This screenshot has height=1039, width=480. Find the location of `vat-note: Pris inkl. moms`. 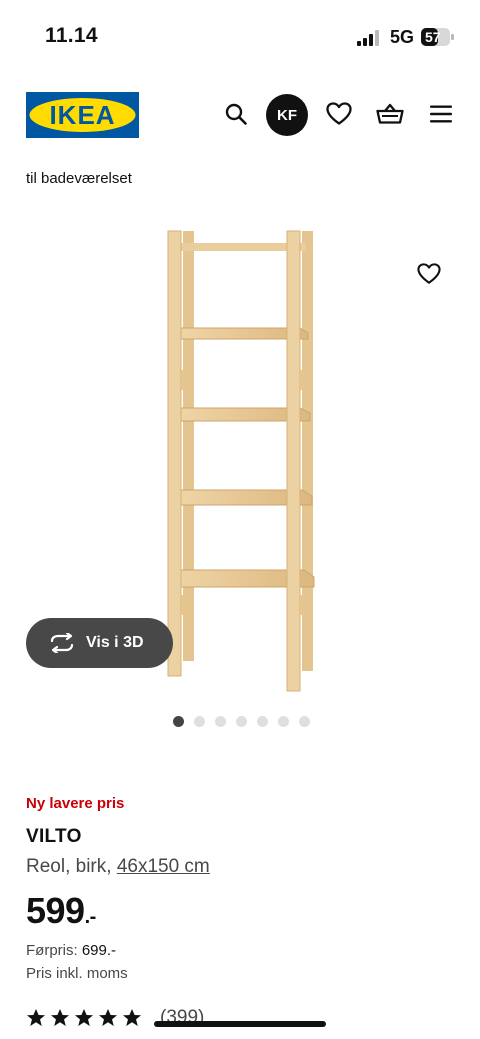

vat-note: Pris inkl. moms is located at coordinates (77, 973).